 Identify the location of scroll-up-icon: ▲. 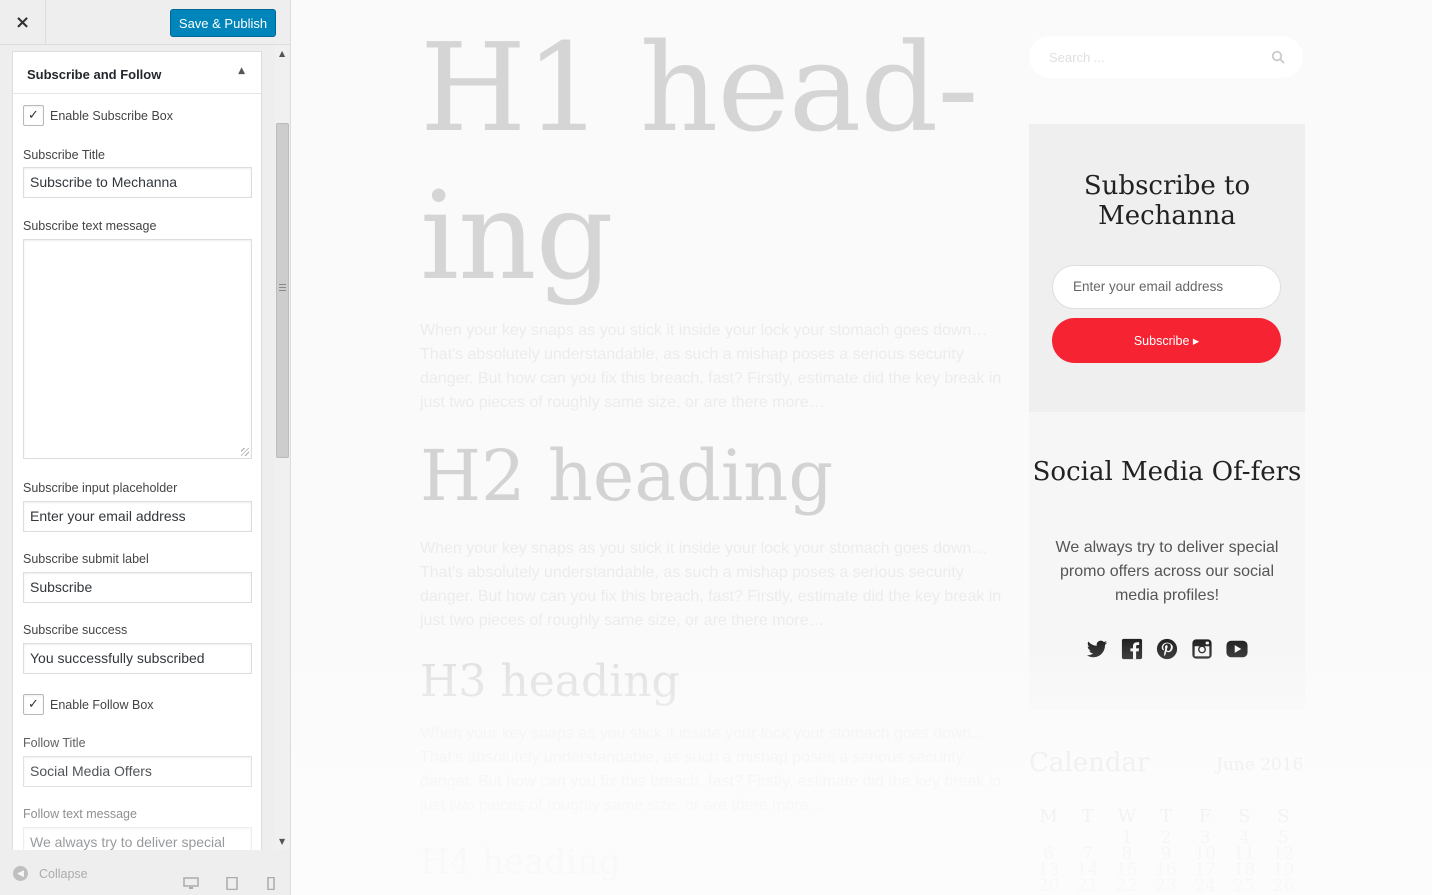
(282, 53).